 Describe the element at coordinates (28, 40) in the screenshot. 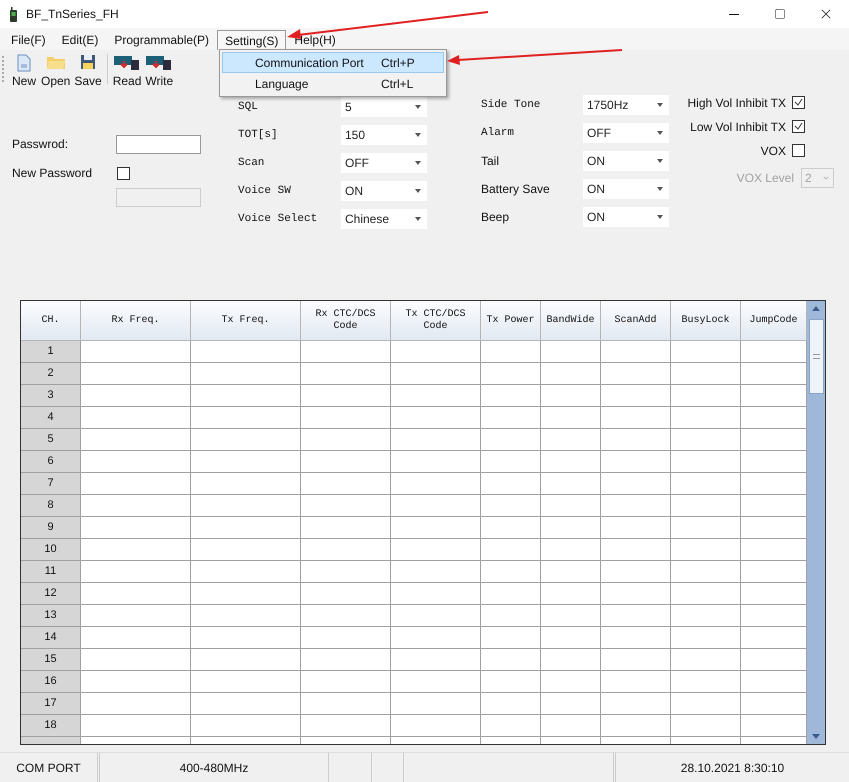

I see `menu-item: File(F)` at that location.